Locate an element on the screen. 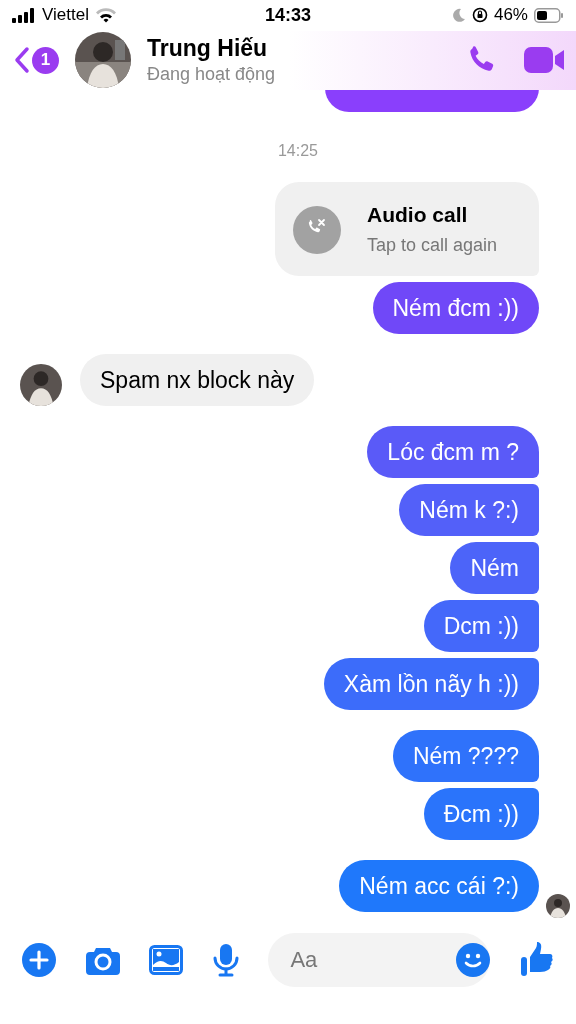 The image size is (576, 1024). call-subtitle: Tap to call again is located at coordinates (432, 246).